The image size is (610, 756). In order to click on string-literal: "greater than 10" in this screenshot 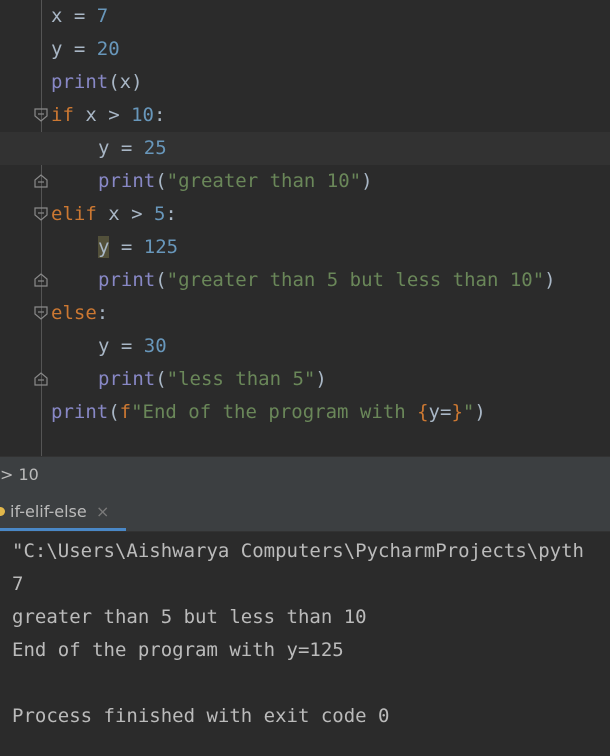, I will do `click(264, 181)`.